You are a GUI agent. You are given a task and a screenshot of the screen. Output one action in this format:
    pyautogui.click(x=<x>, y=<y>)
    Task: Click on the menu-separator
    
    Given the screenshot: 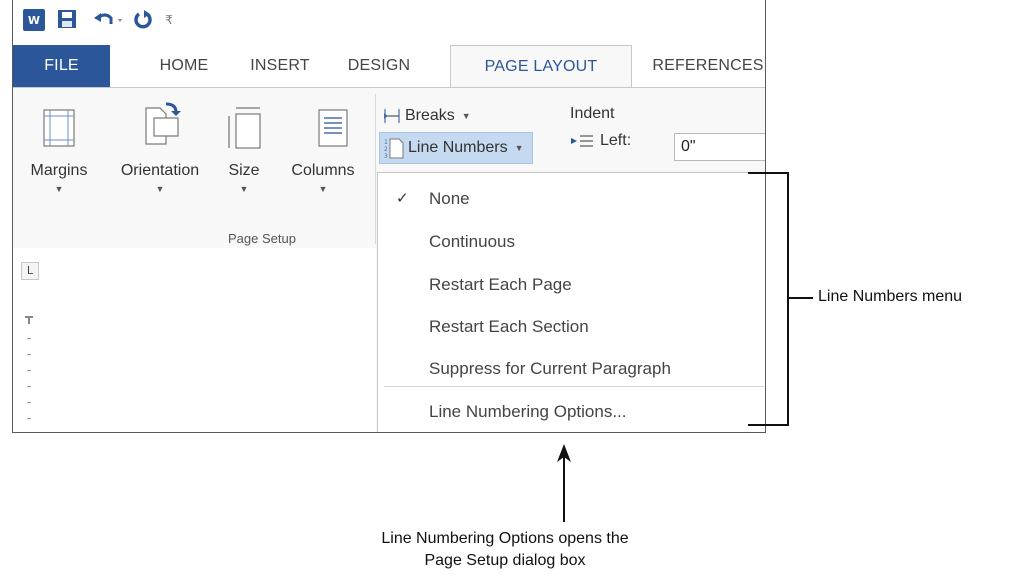 What is the action you would take?
    pyautogui.click(x=574, y=386)
    